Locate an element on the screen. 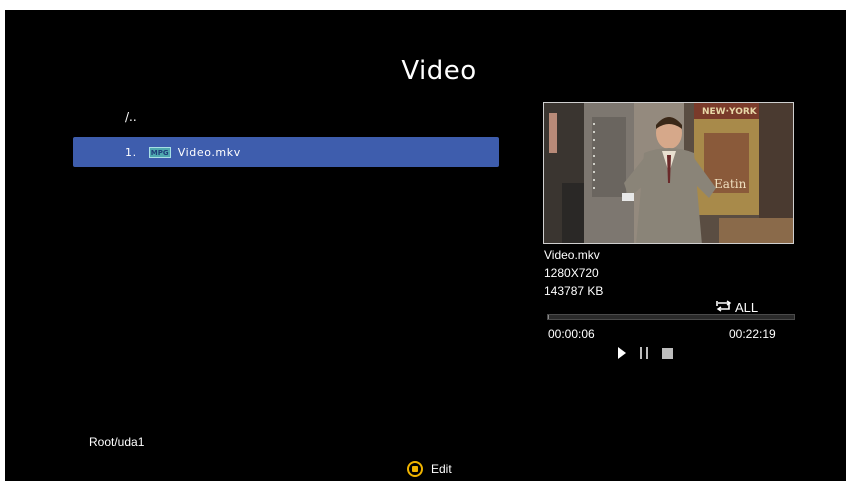  video-file-type-icon: MPG is located at coordinates (159, 152).